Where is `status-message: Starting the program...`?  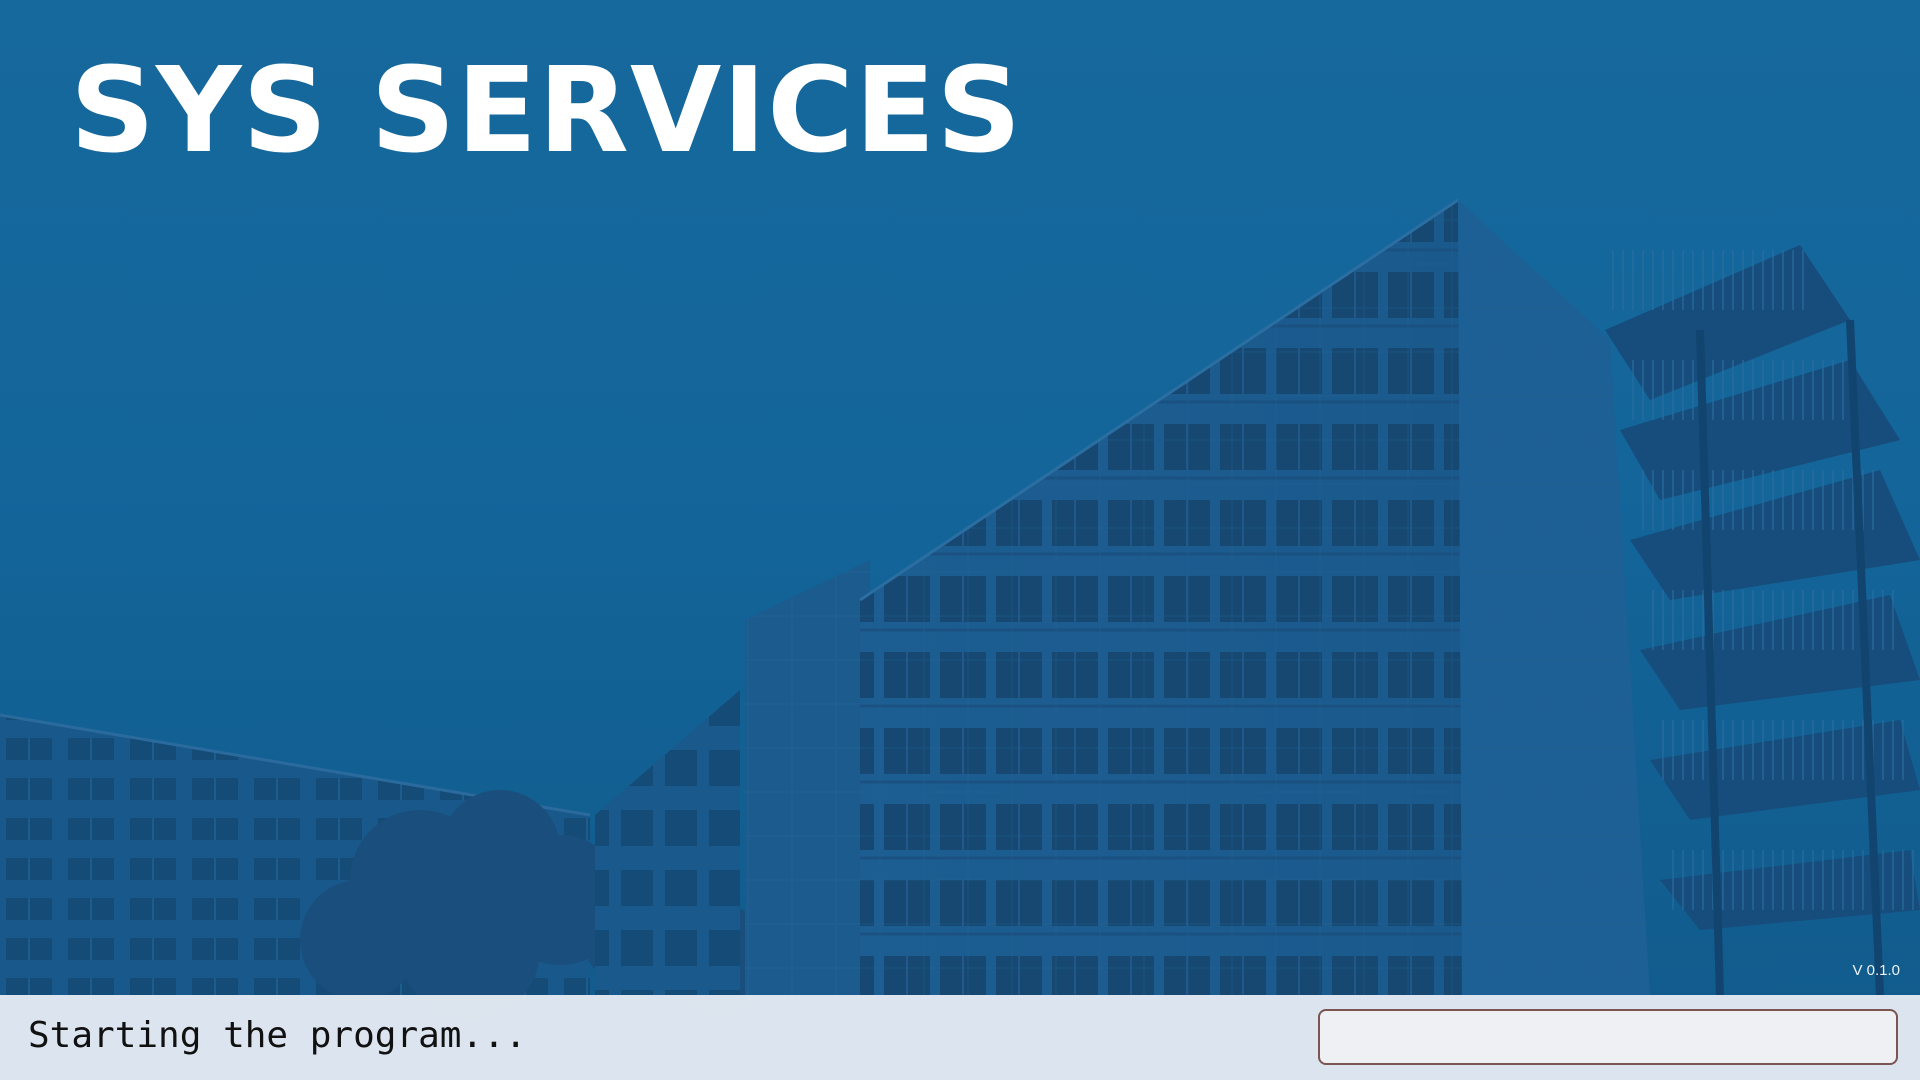
status-message: Starting the program... is located at coordinates (277, 1035).